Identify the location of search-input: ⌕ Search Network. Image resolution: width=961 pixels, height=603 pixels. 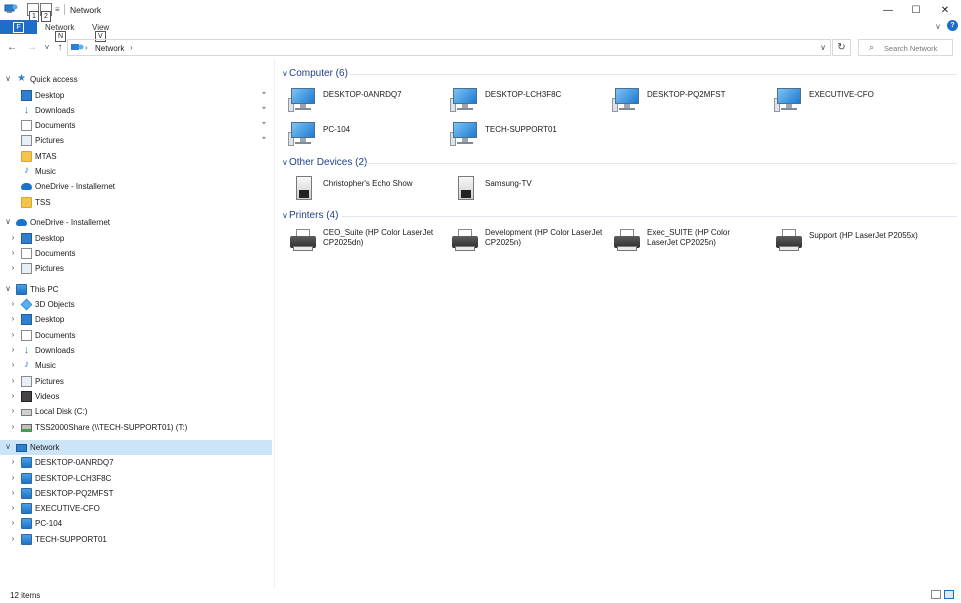
(905, 47).